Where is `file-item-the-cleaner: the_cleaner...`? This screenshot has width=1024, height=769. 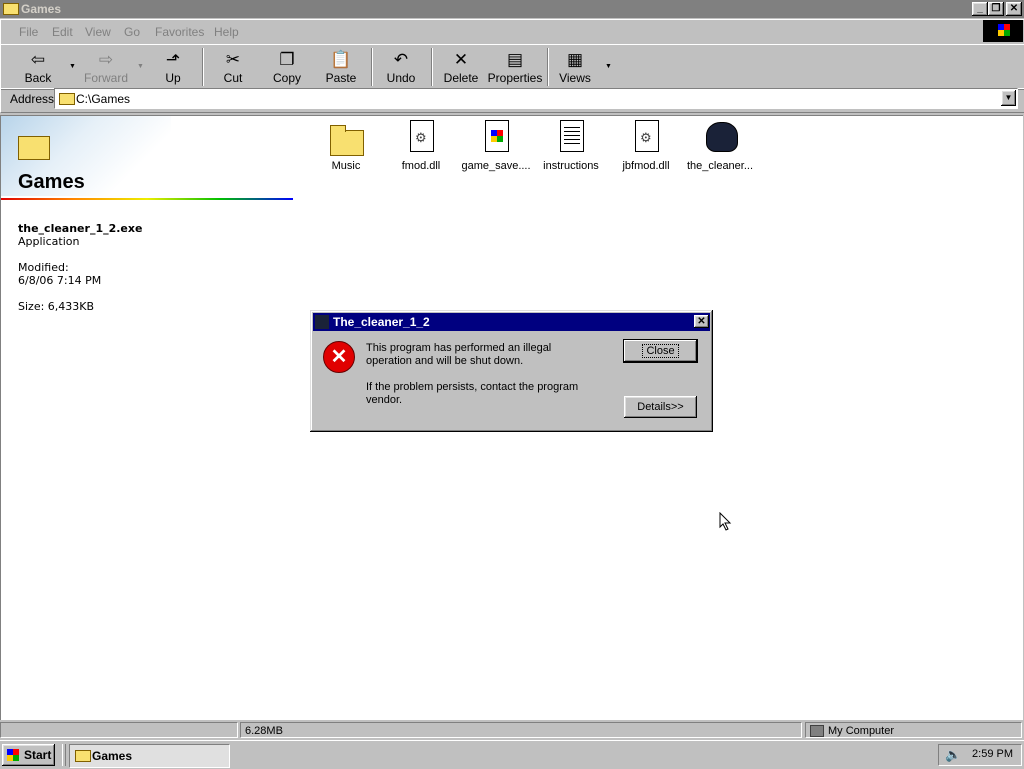
file-item-the-cleaner: the_cleaner... is located at coordinates (720, 144).